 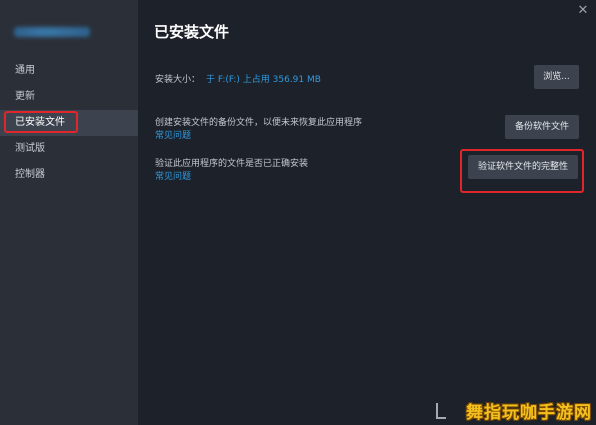 What do you see at coordinates (69, 71) in the screenshot?
I see `sidebar-item-general: 通用` at bounding box center [69, 71].